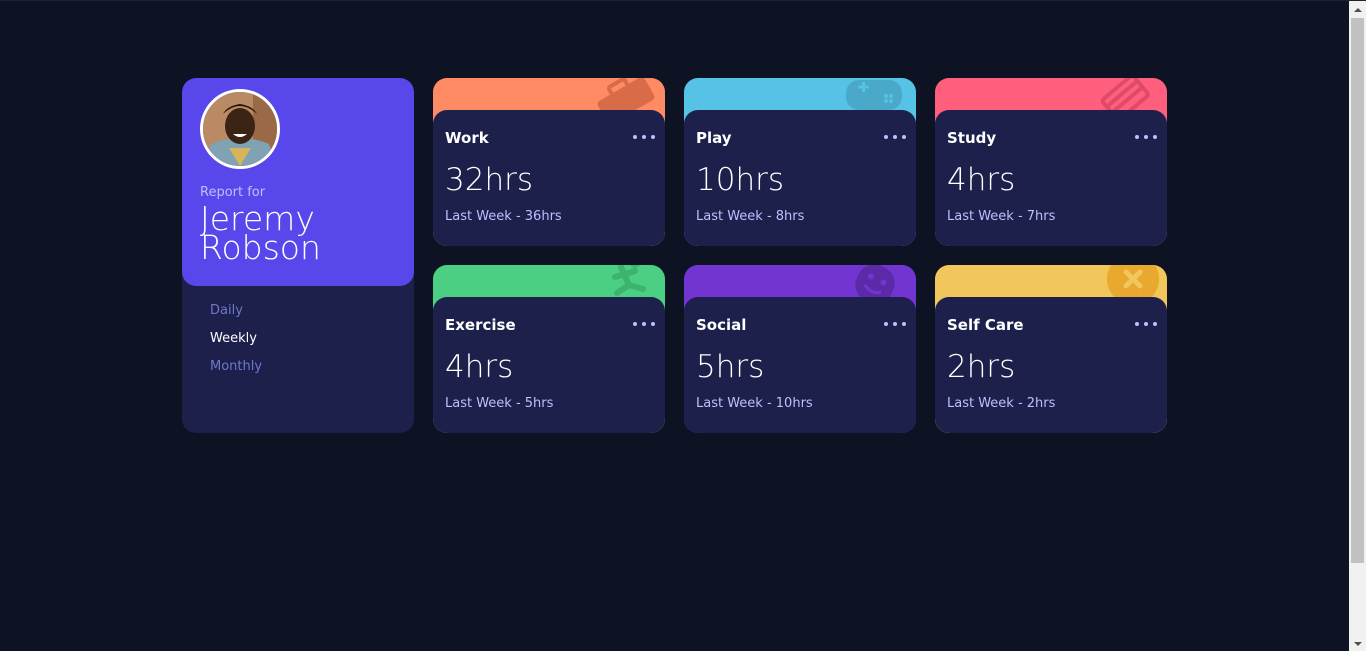  Describe the element at coordinates (730, 367) in the screenshot. I see `current-hours: 5hrs` at that location.